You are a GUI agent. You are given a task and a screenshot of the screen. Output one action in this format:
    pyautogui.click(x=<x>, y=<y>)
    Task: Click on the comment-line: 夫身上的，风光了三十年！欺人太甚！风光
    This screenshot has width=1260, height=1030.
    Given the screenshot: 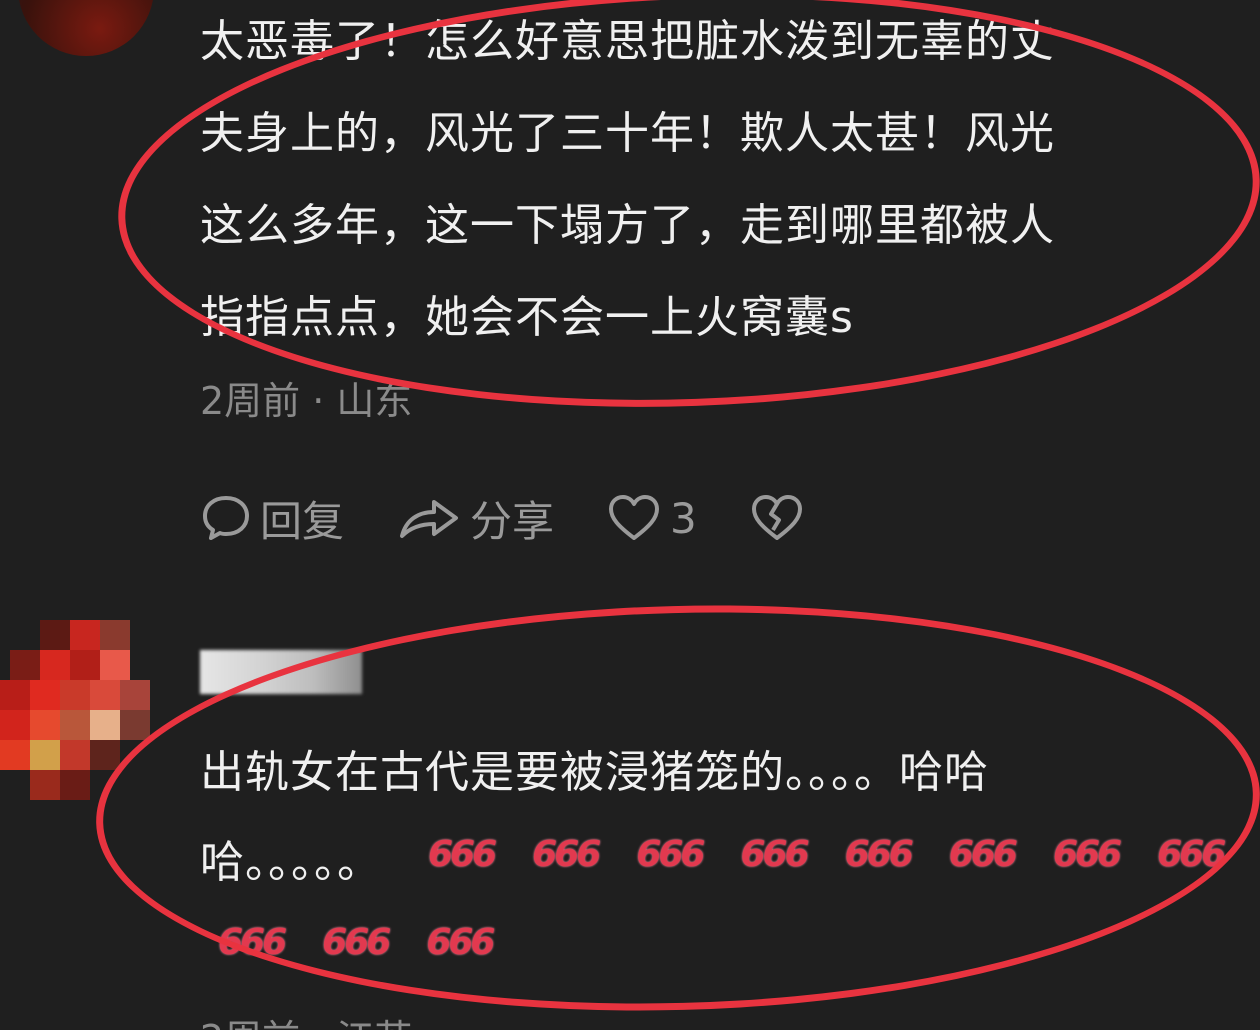 What is the action you would take?
    pyautogui.click(x=627, y=133)
    